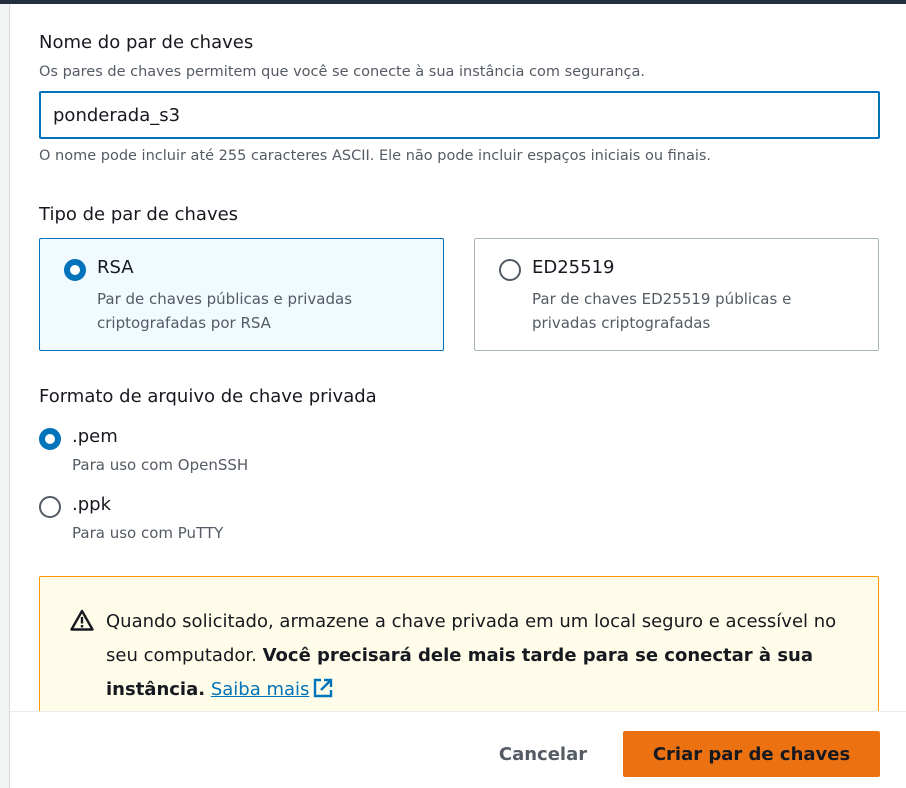 The width and height of the screenshot is (906, 788). Describe the element at coordinates (459, 115) in the screenshot. I see `key-pair-name-input` at that location.